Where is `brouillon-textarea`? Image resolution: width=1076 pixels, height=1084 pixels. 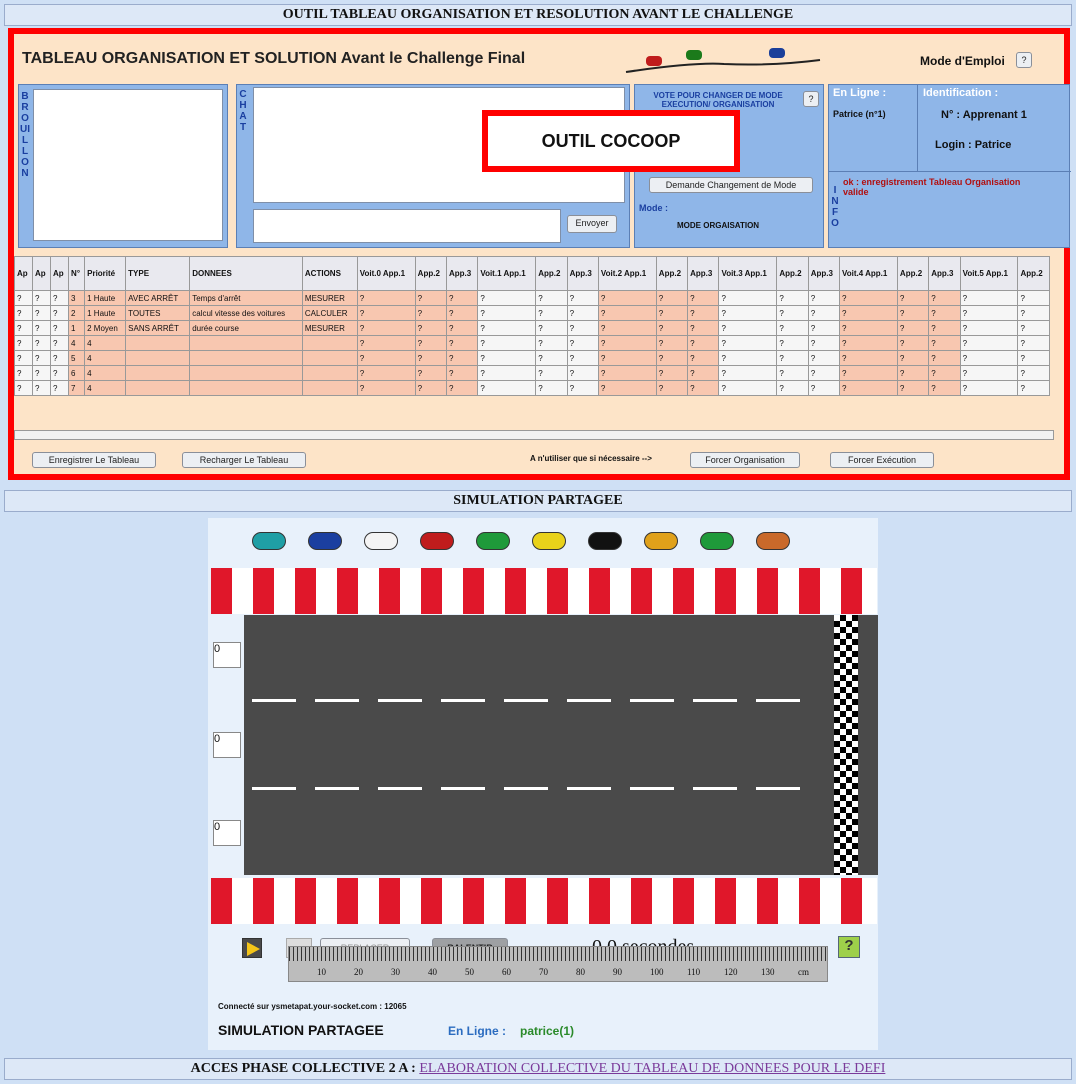 brouillon-textarea is located at coordinates (128, 165).